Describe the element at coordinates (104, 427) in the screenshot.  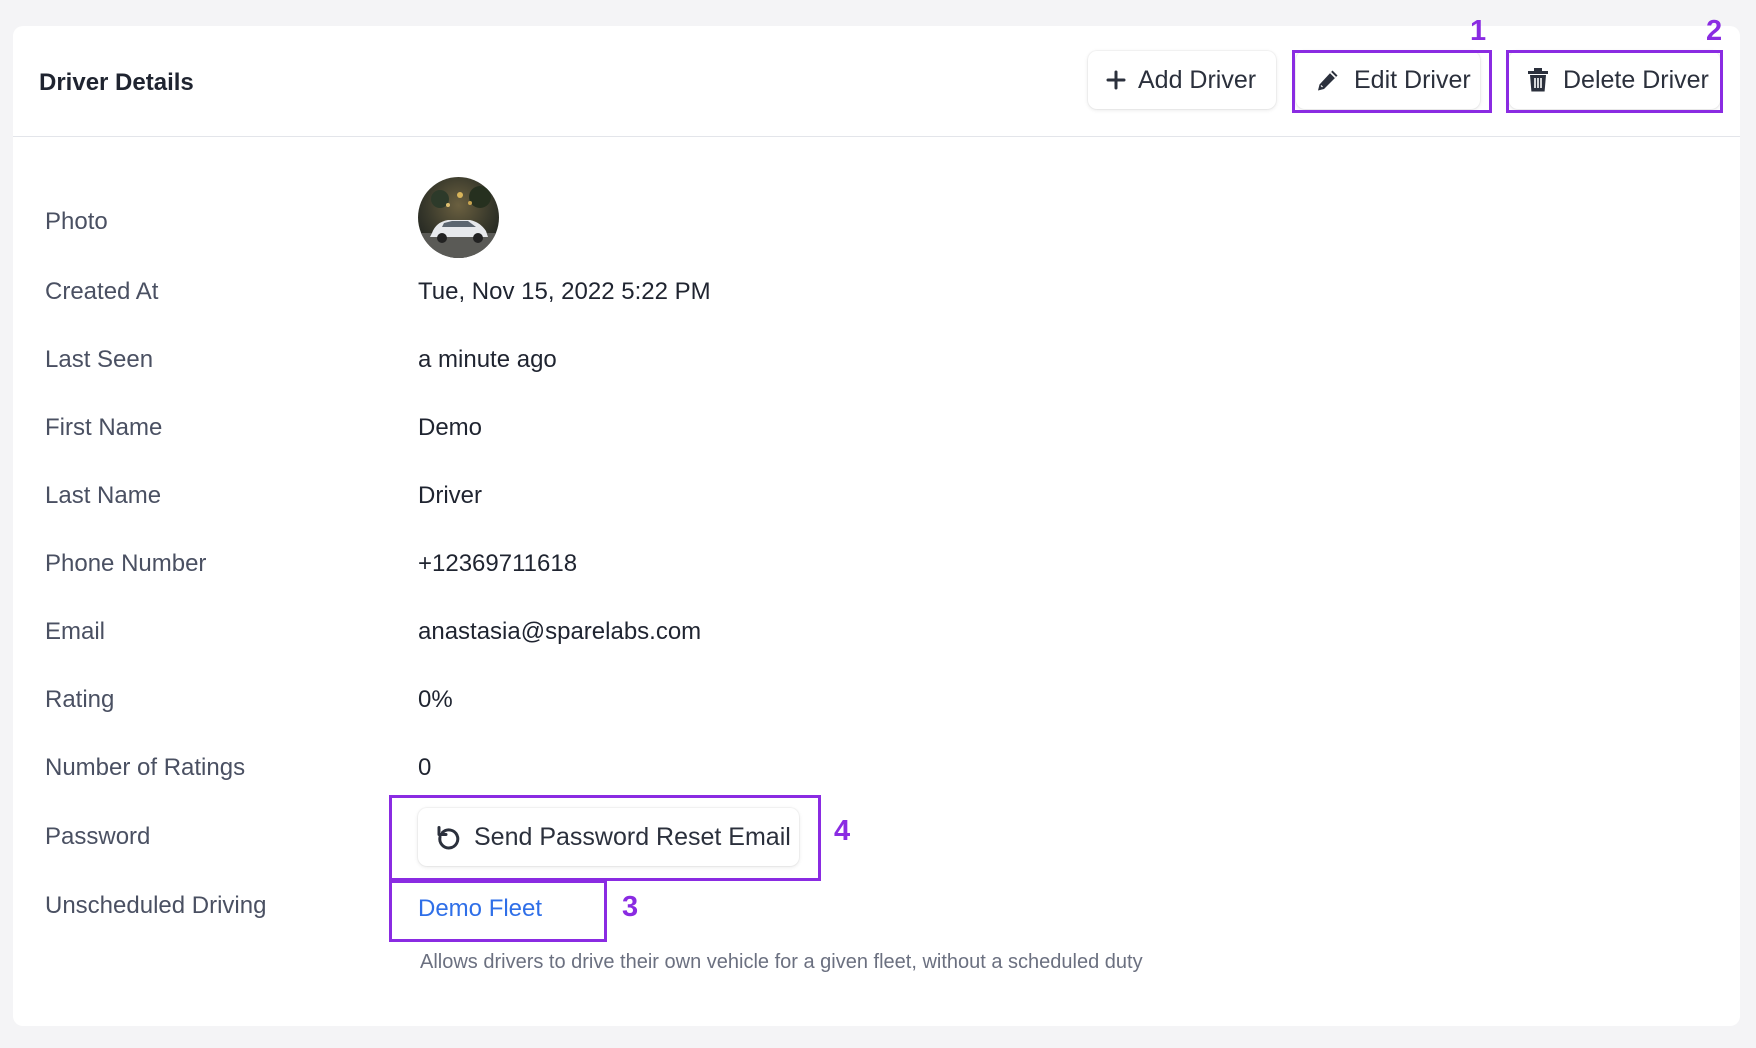
I see `first-name-label: First Name` at that location.